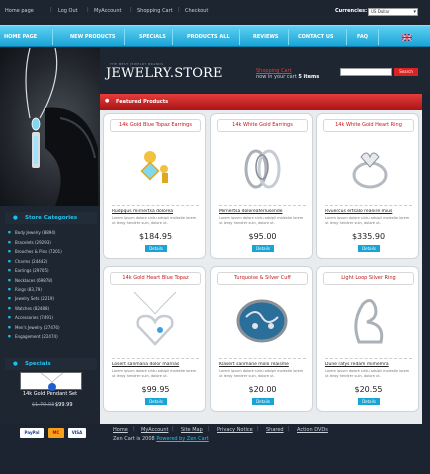 This screenshot has height=474, width=430. Describe the element at coordinates (362, 37) in the screenshot. I see `nav-faq: FAQ` at that location.